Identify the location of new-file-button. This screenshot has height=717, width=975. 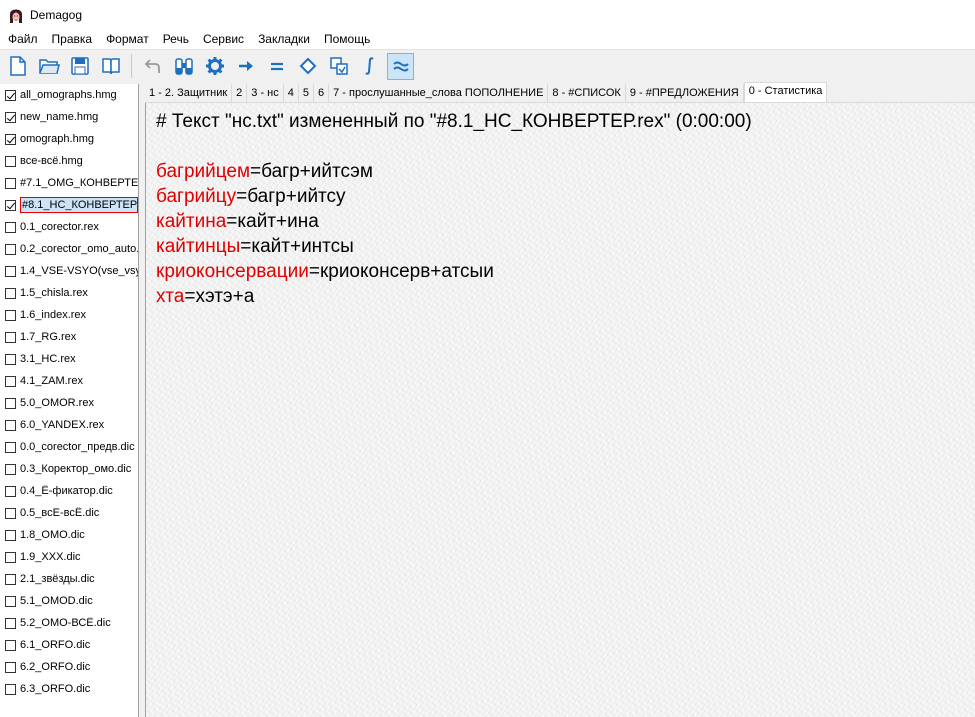
(17, 66).